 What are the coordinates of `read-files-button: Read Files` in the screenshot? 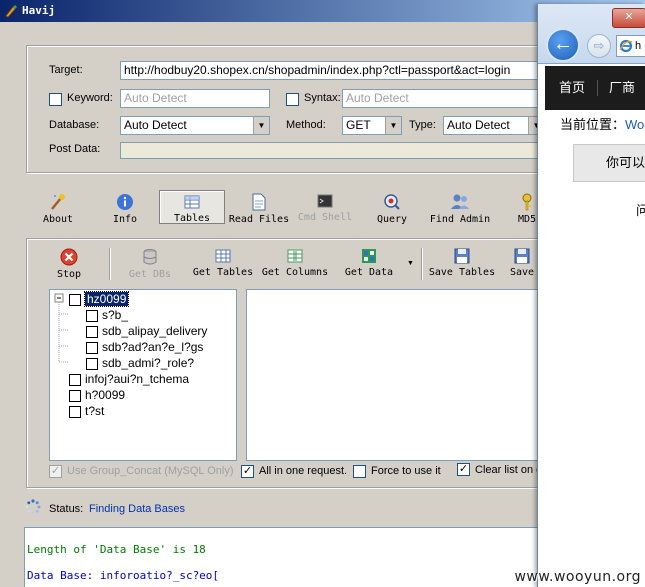 It's located at (259, 209).